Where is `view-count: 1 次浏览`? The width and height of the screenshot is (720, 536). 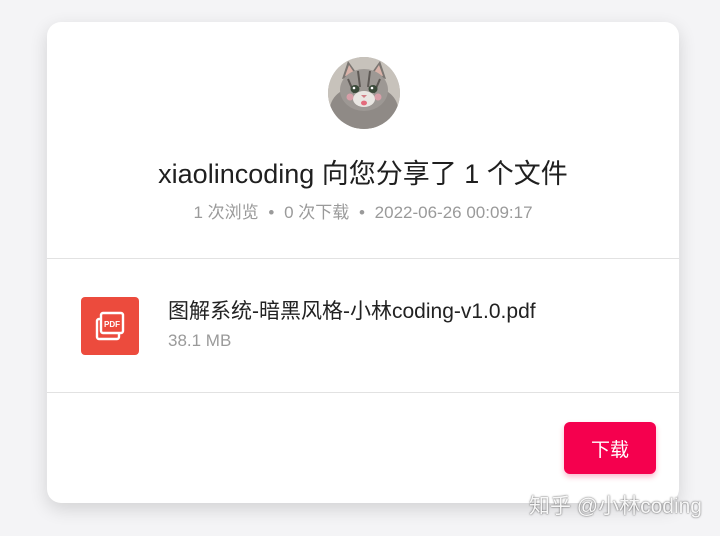
view-count: 1 次浏览 is located at coordinates (226, 212).